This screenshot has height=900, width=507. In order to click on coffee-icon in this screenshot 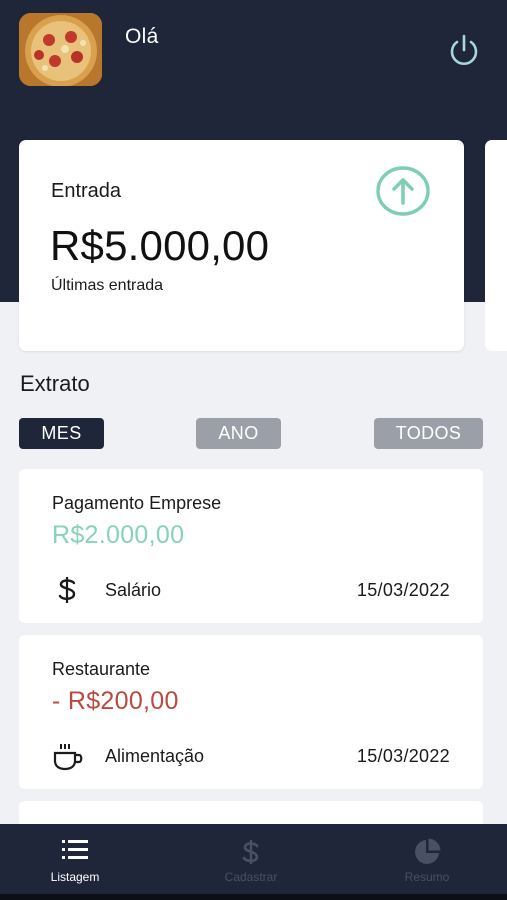, I will do `click(68, 757)`.